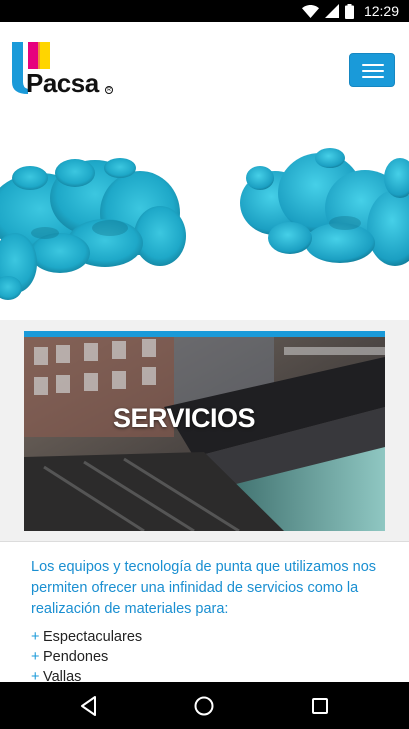  What do you see at coordinates (381, 11) in the screenshot?
I see `status-time: 12:29` at bounding box center [381, 11].